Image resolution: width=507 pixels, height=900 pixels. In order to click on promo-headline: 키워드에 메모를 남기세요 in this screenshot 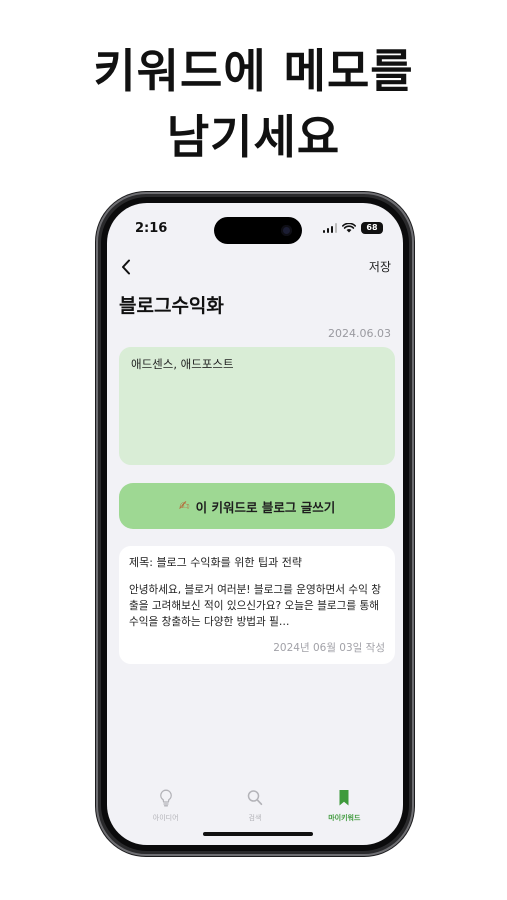, I will do `click(253, 104)`.